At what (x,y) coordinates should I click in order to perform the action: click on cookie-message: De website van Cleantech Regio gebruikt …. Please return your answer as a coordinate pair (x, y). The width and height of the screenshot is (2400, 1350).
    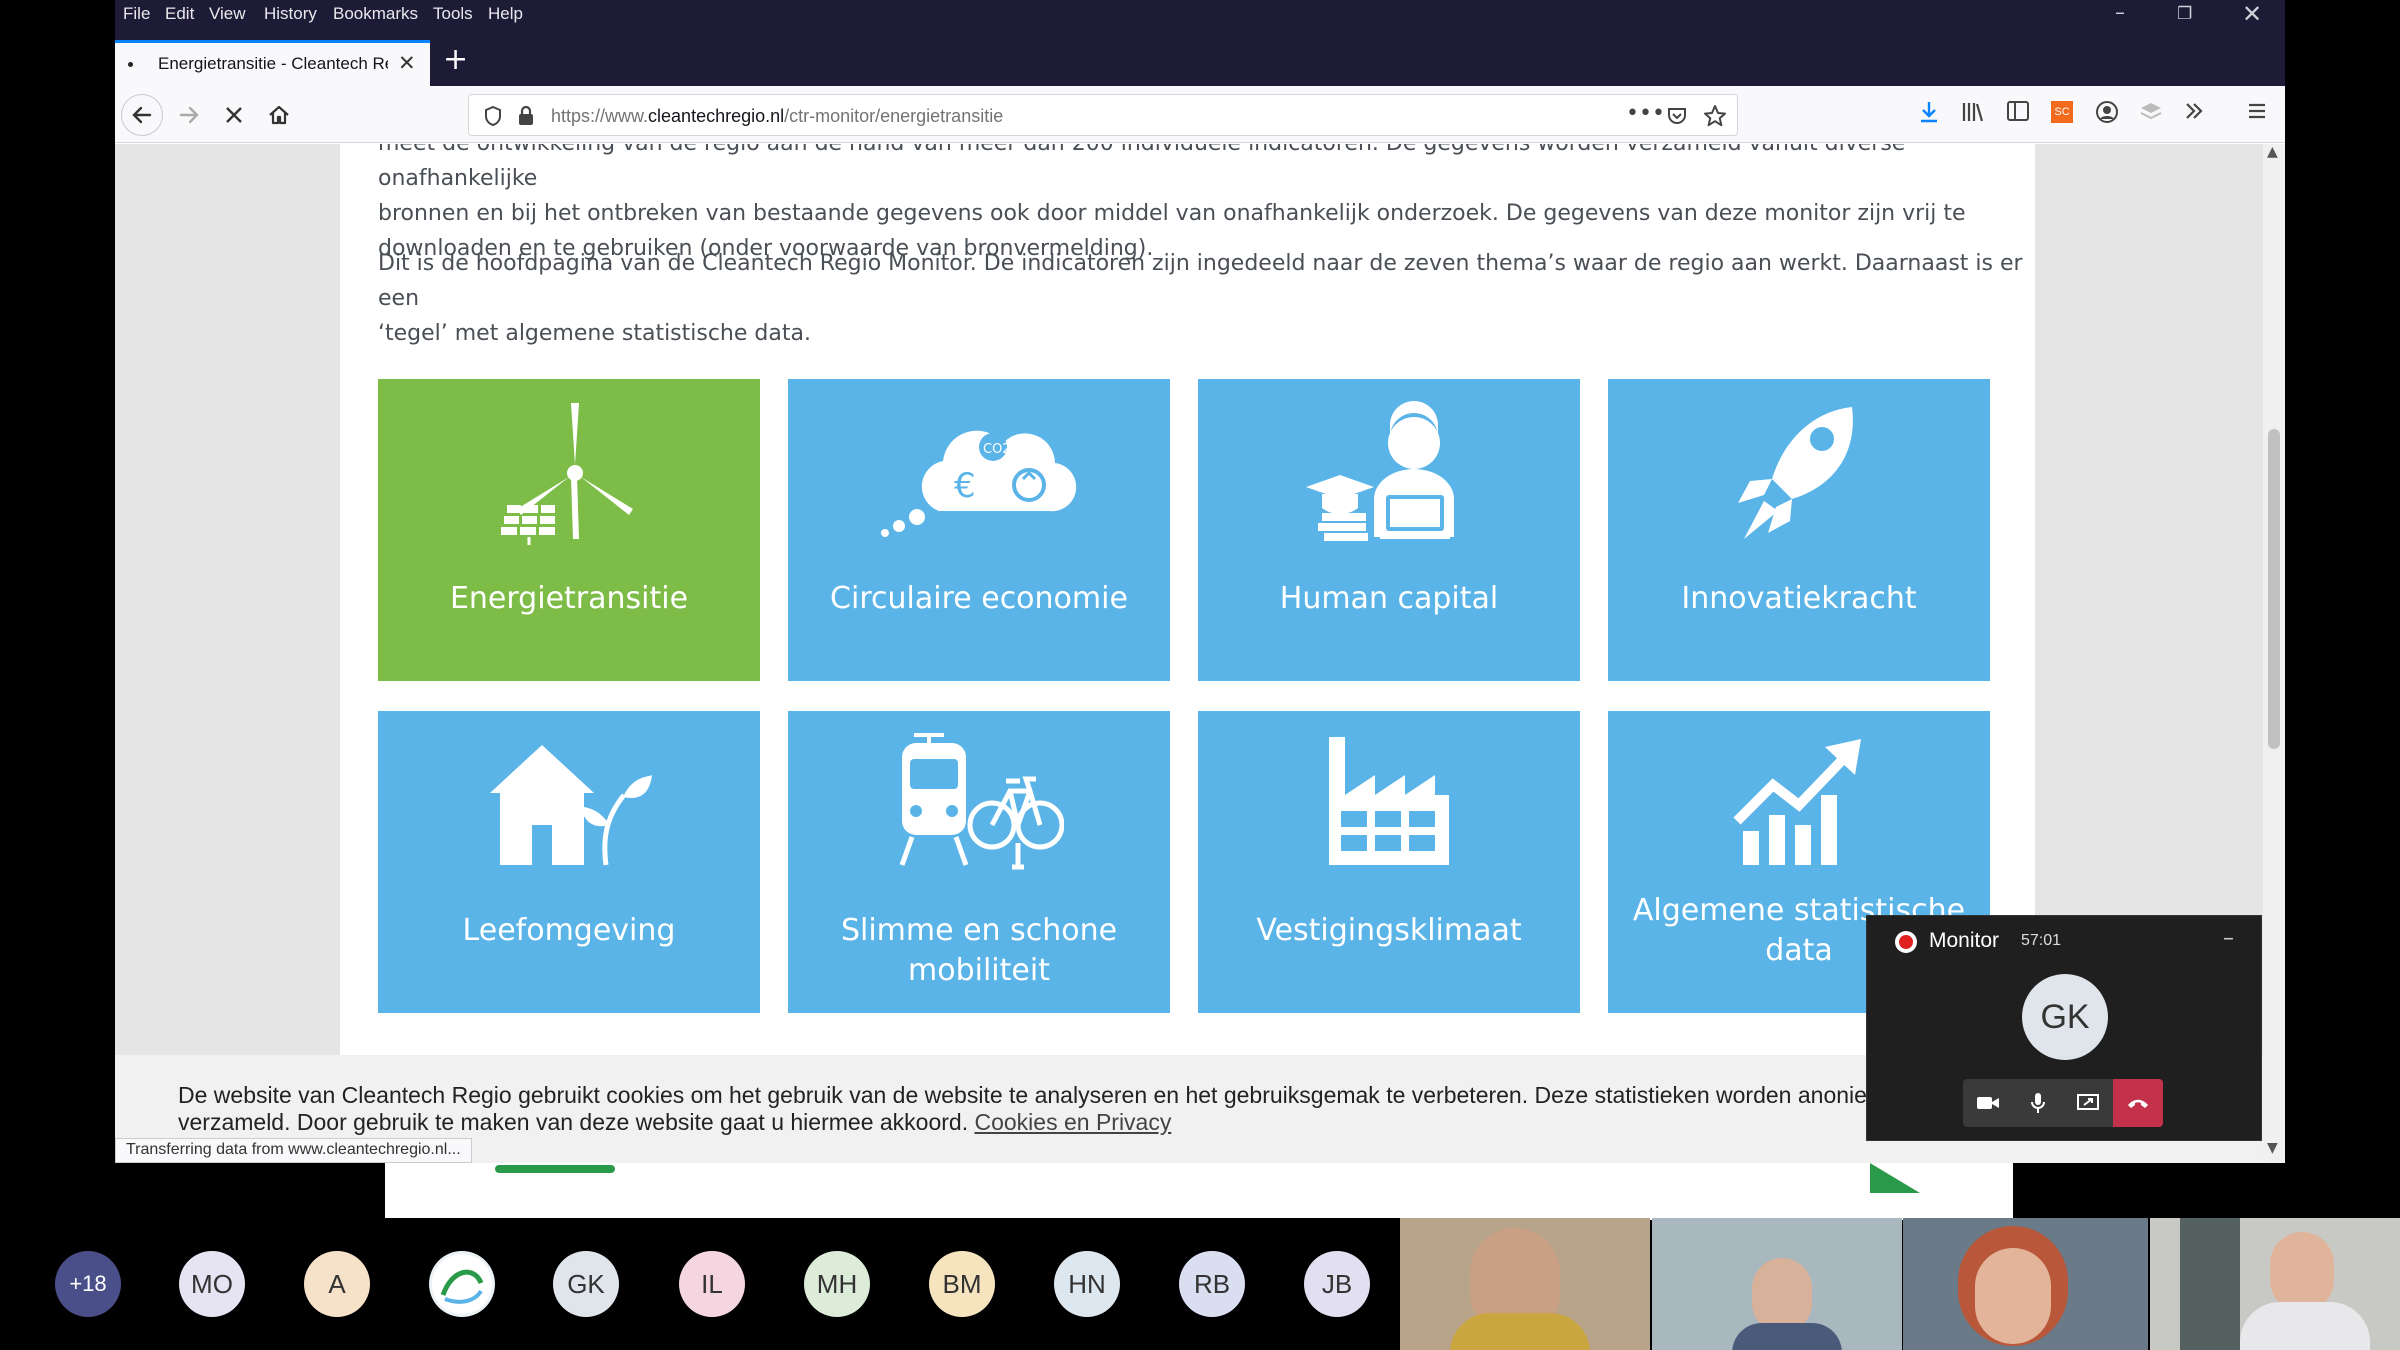
    Looking at the image, I should click on (1083, 1109).